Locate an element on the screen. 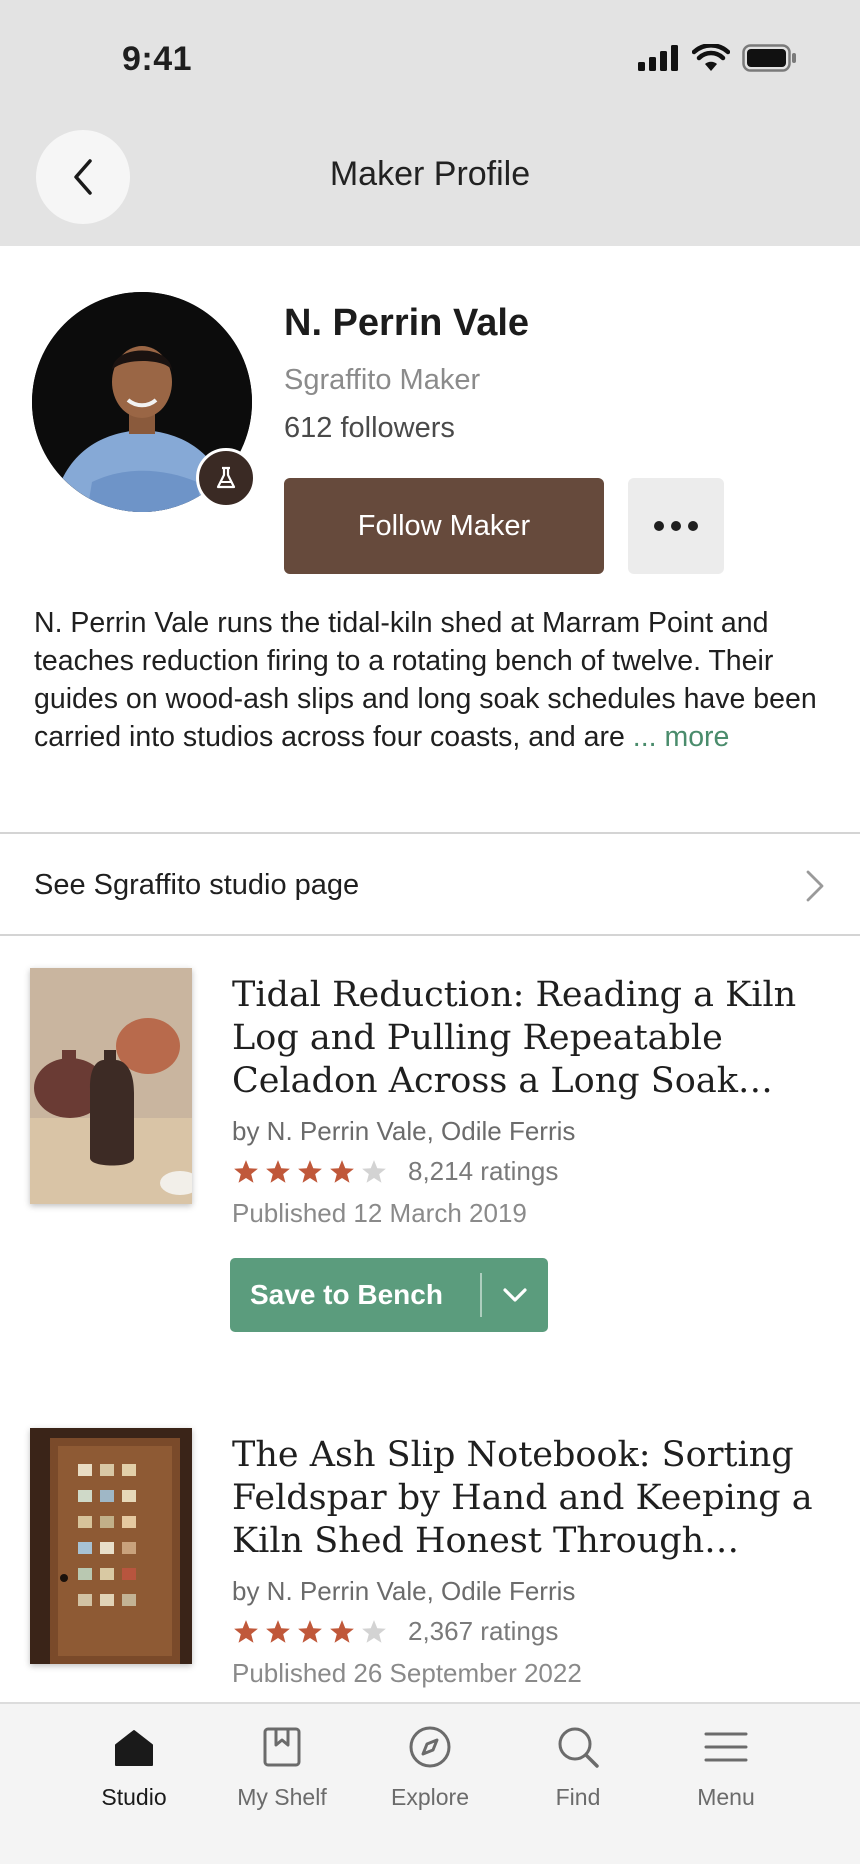 The height and width of the screenshot is (1864, 860). cellular-signal-icon is located at coordinates (658, 58).